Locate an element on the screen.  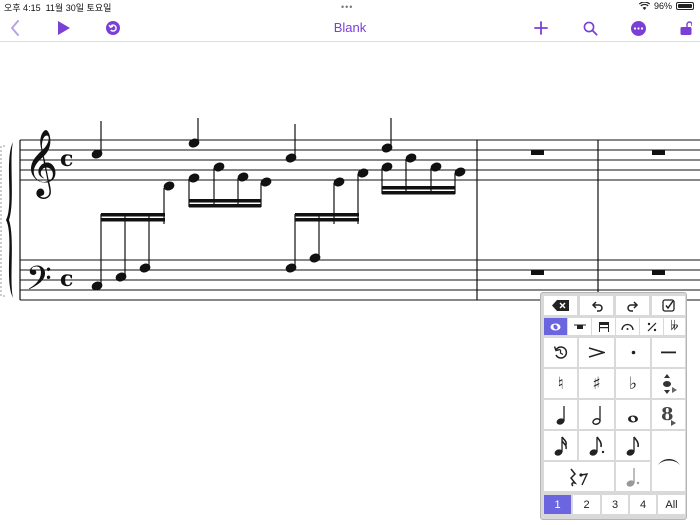
status-bar: 오후 4:15 11월 30일 토요일 ••• 96% is located at coordinates (350, 7).